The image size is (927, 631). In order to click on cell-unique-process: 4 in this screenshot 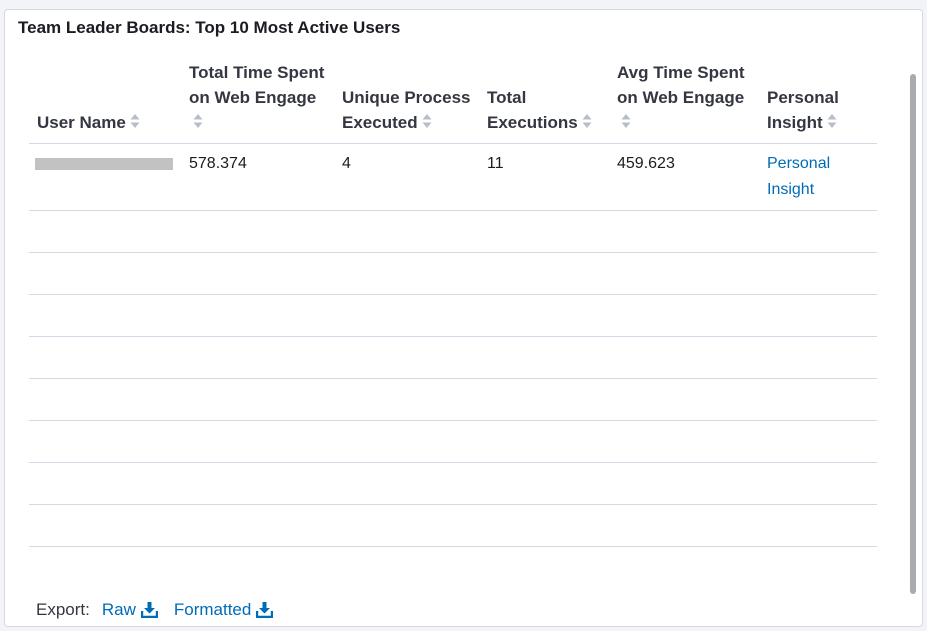, I will do `click(406, 177)`.